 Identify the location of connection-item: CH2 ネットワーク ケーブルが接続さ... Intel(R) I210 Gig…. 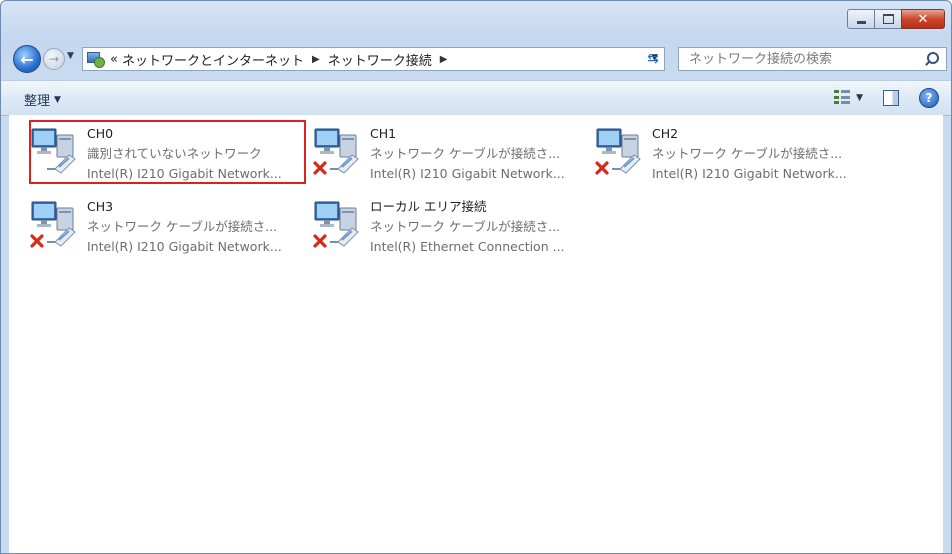
(723, 153).